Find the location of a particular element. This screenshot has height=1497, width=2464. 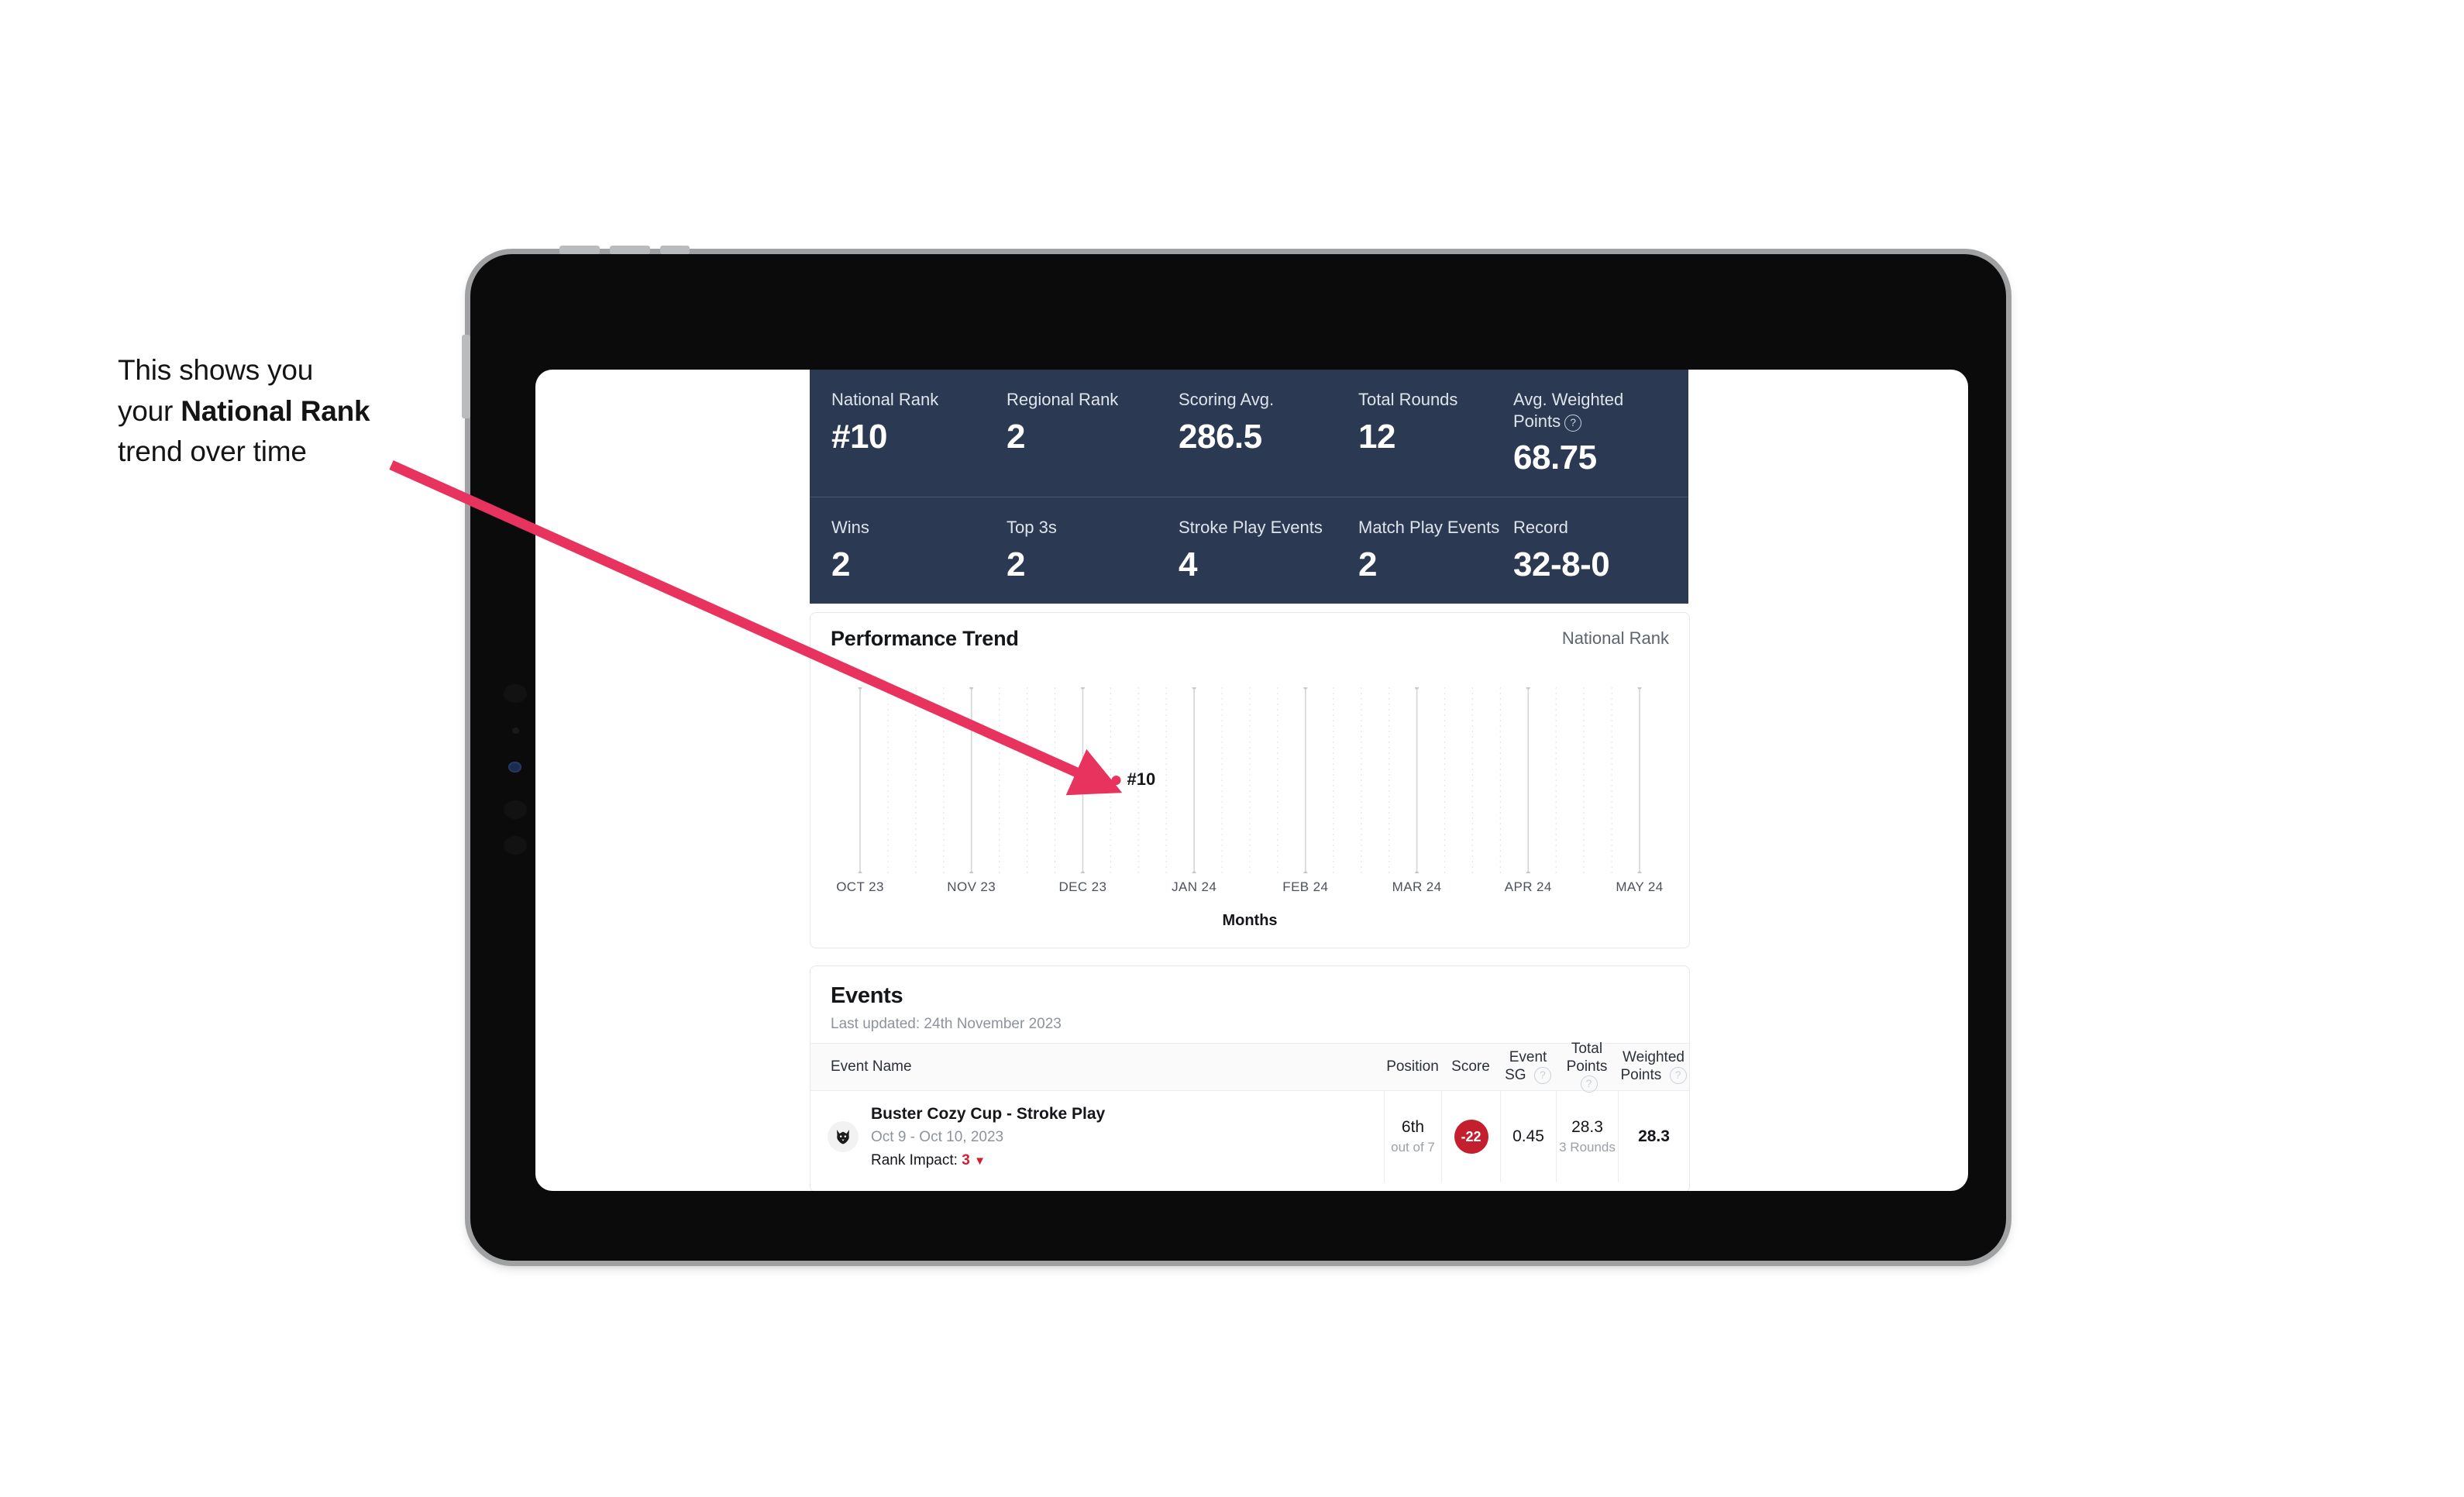

stat-label: Avg. Weighted Points? is located at coordinates (1586, 410).